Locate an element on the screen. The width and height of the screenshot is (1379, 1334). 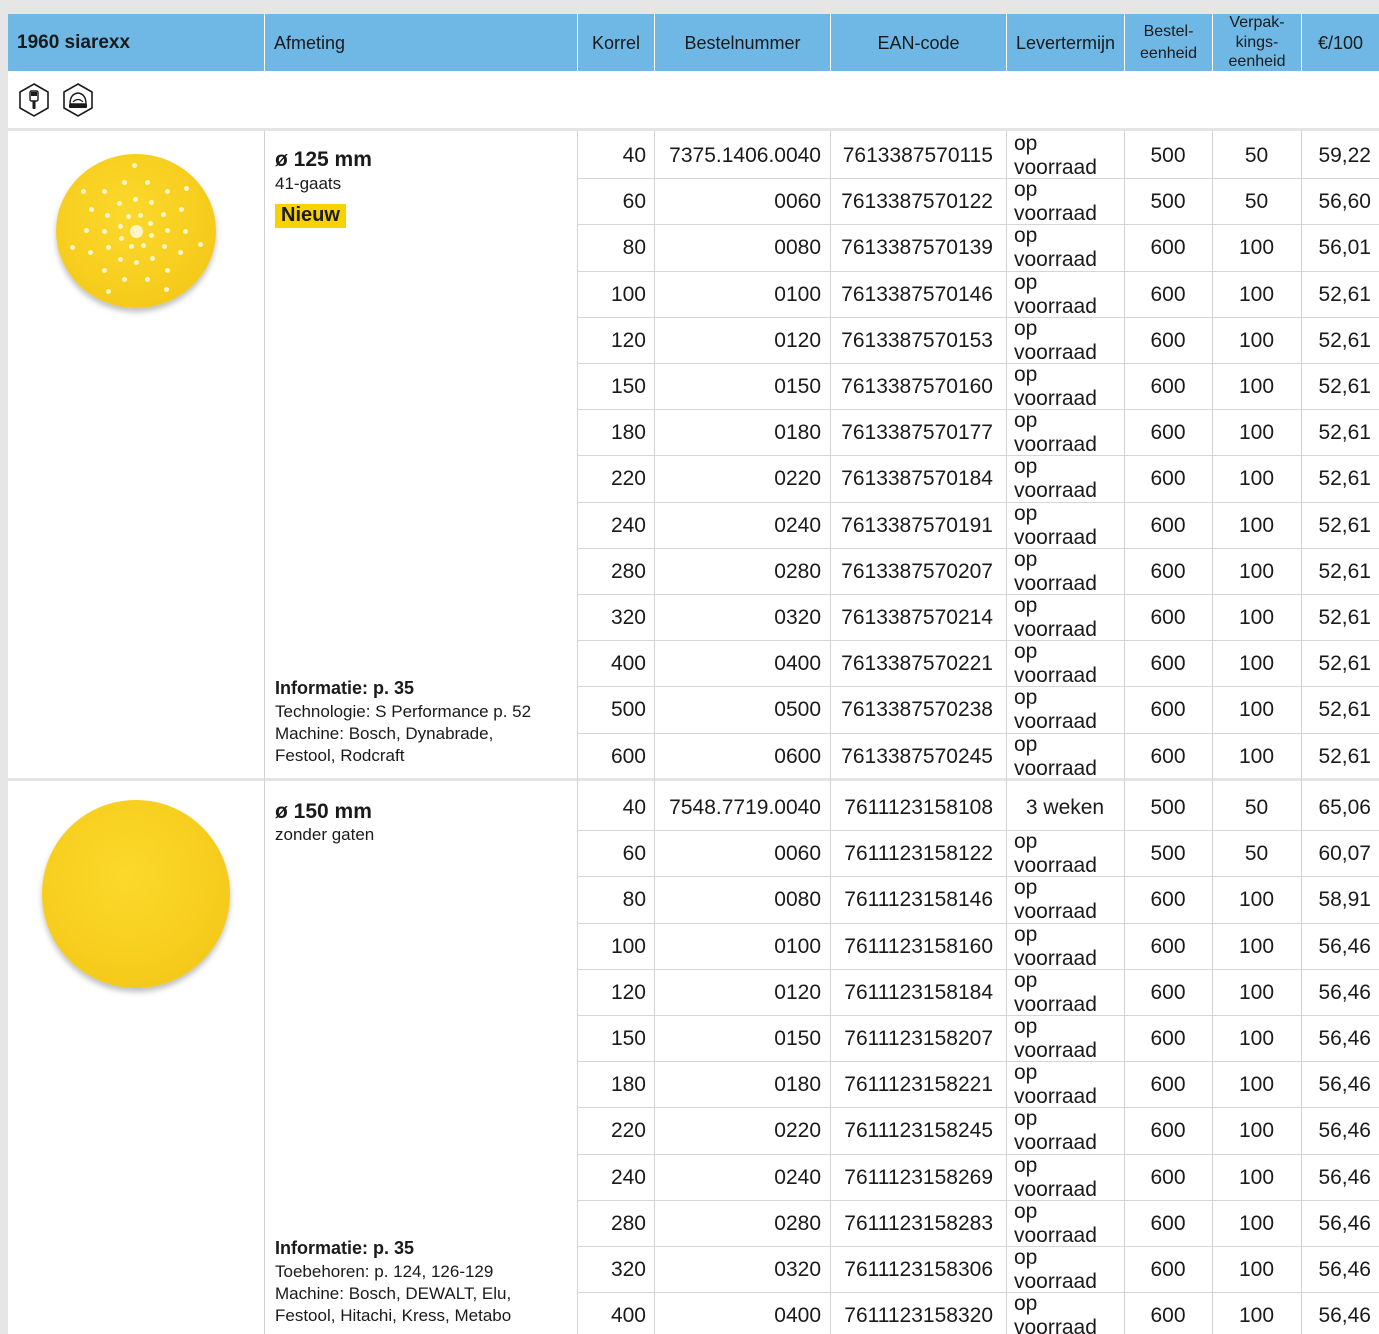
cell-prijs: 56,01 is located at coordinates (1344, 247).